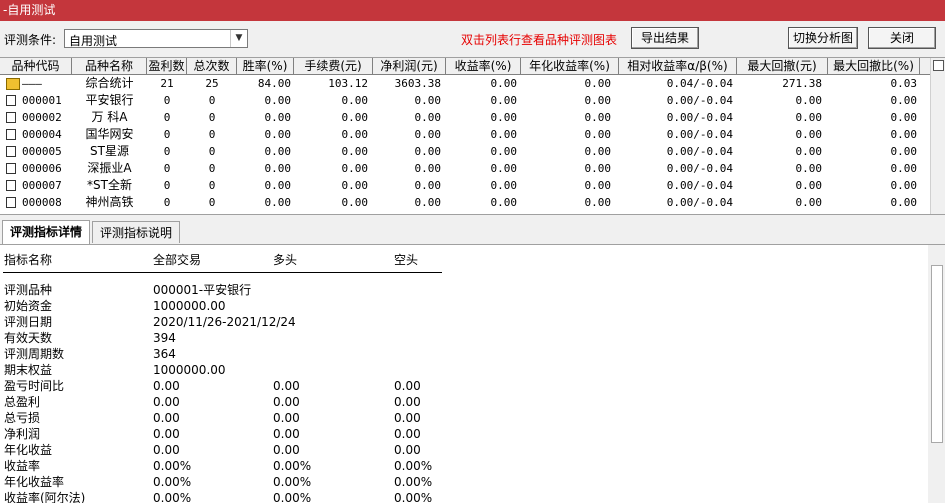 The height and width of the screenshot is (503, 945). I want to click on condition-select: 自用测试 ▼, so click(156, 38).